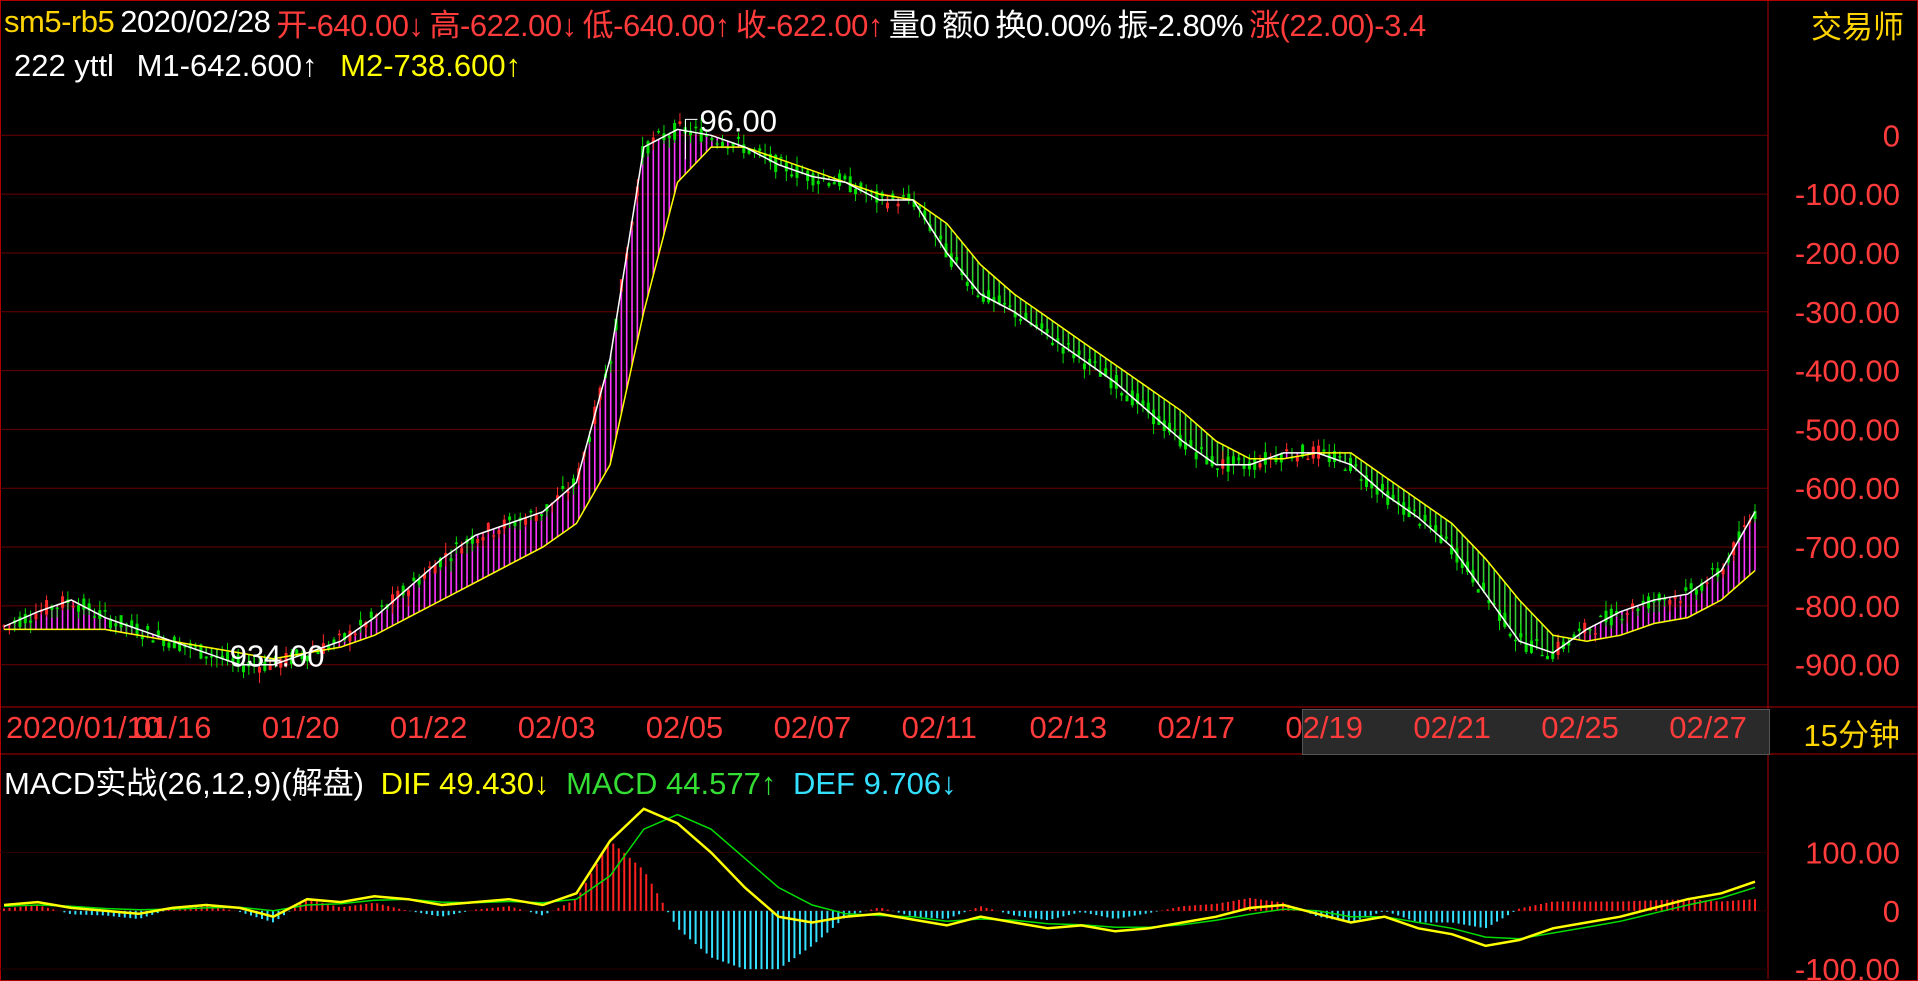 The height and width of the screenshot is (981, 1918). I want to click on macd-tick-label: -100.00, so click(1847, 966).